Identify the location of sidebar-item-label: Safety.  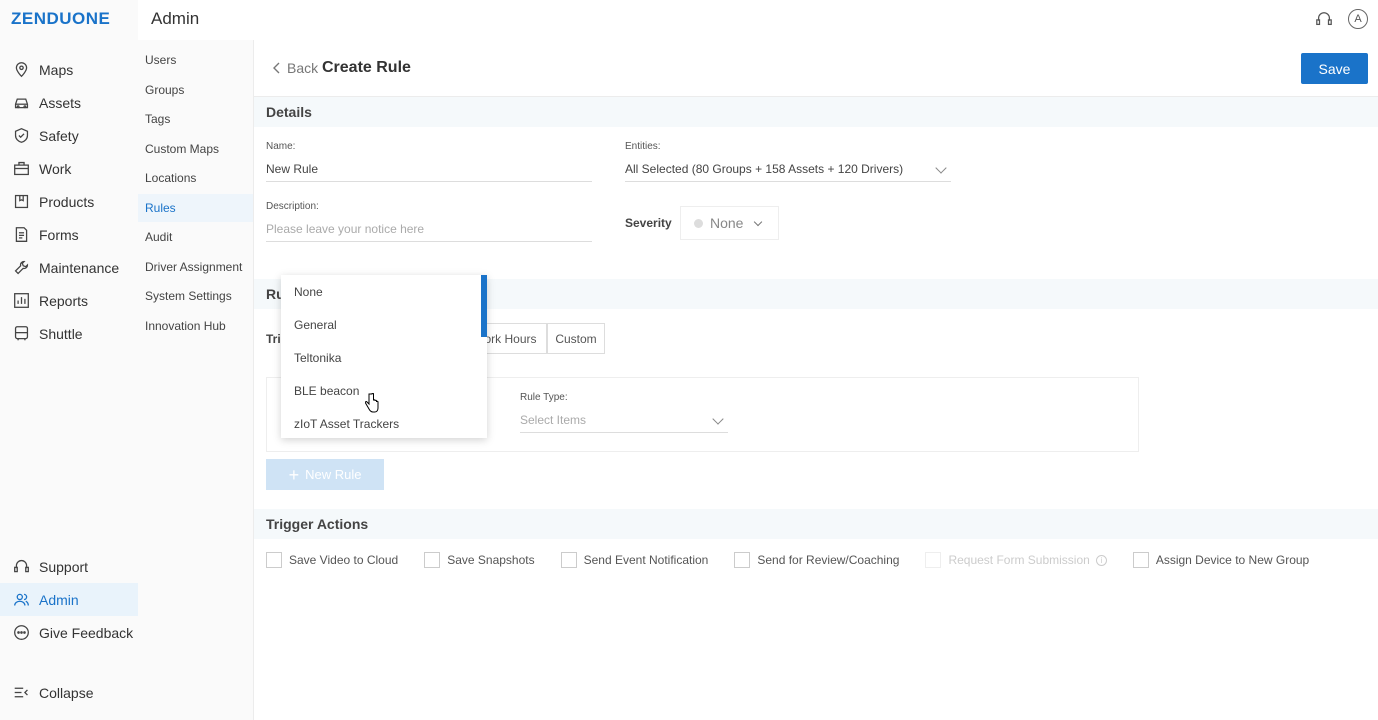
(59, 135).